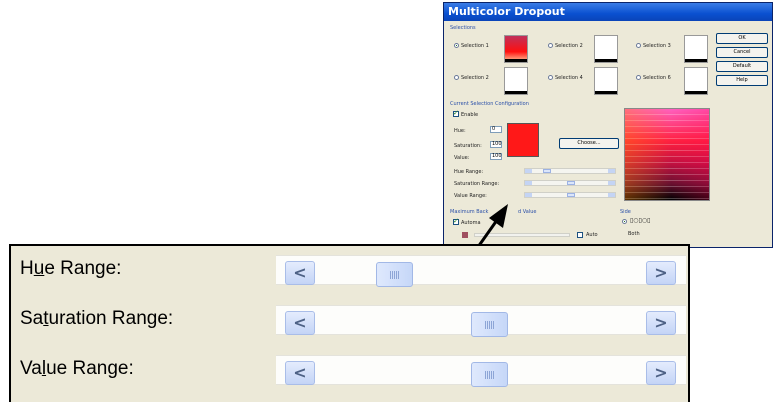 This screenshot has width=773, height=402. Describe the element at coordinates (634, 234) in the screenshot. I see `side-value: Both` at that location.